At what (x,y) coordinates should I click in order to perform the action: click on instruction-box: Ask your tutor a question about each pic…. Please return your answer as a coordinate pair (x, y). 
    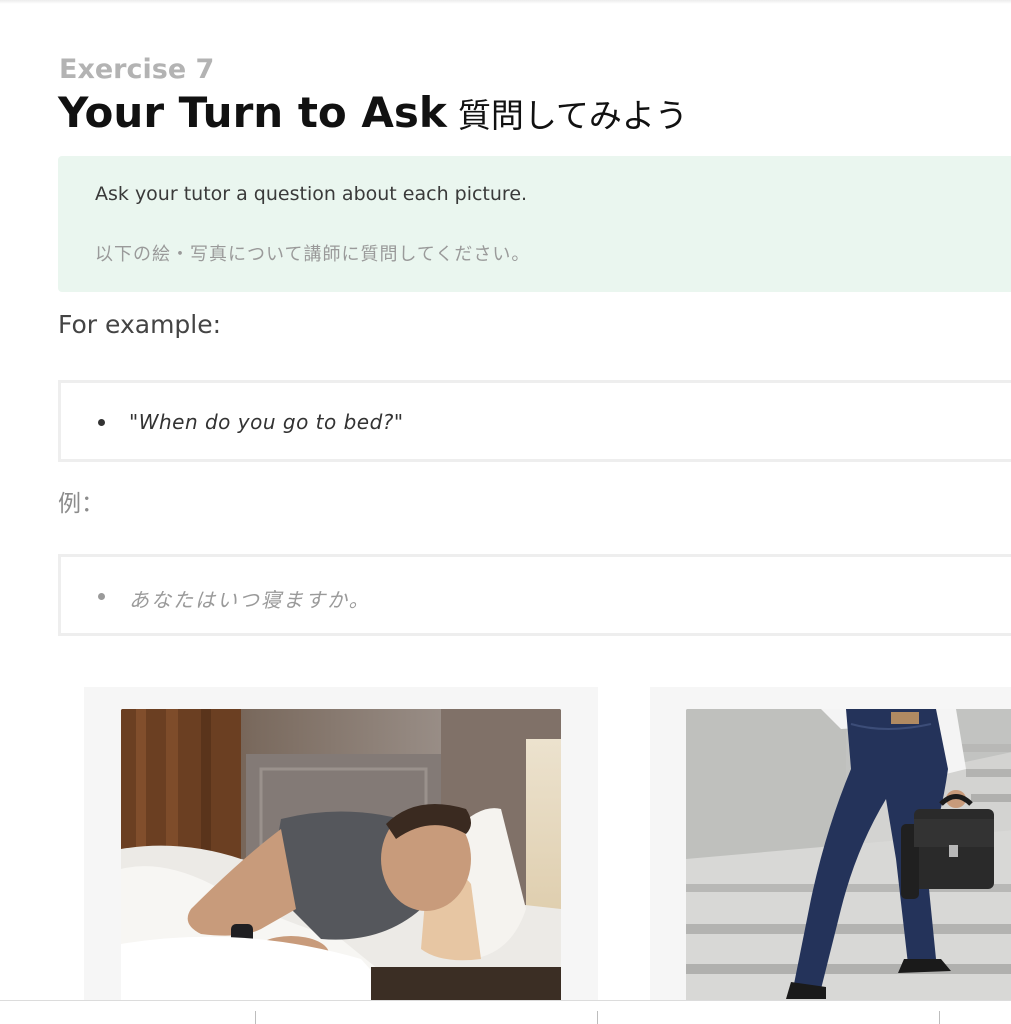
    Looking at the image, I should click on (534, 224).